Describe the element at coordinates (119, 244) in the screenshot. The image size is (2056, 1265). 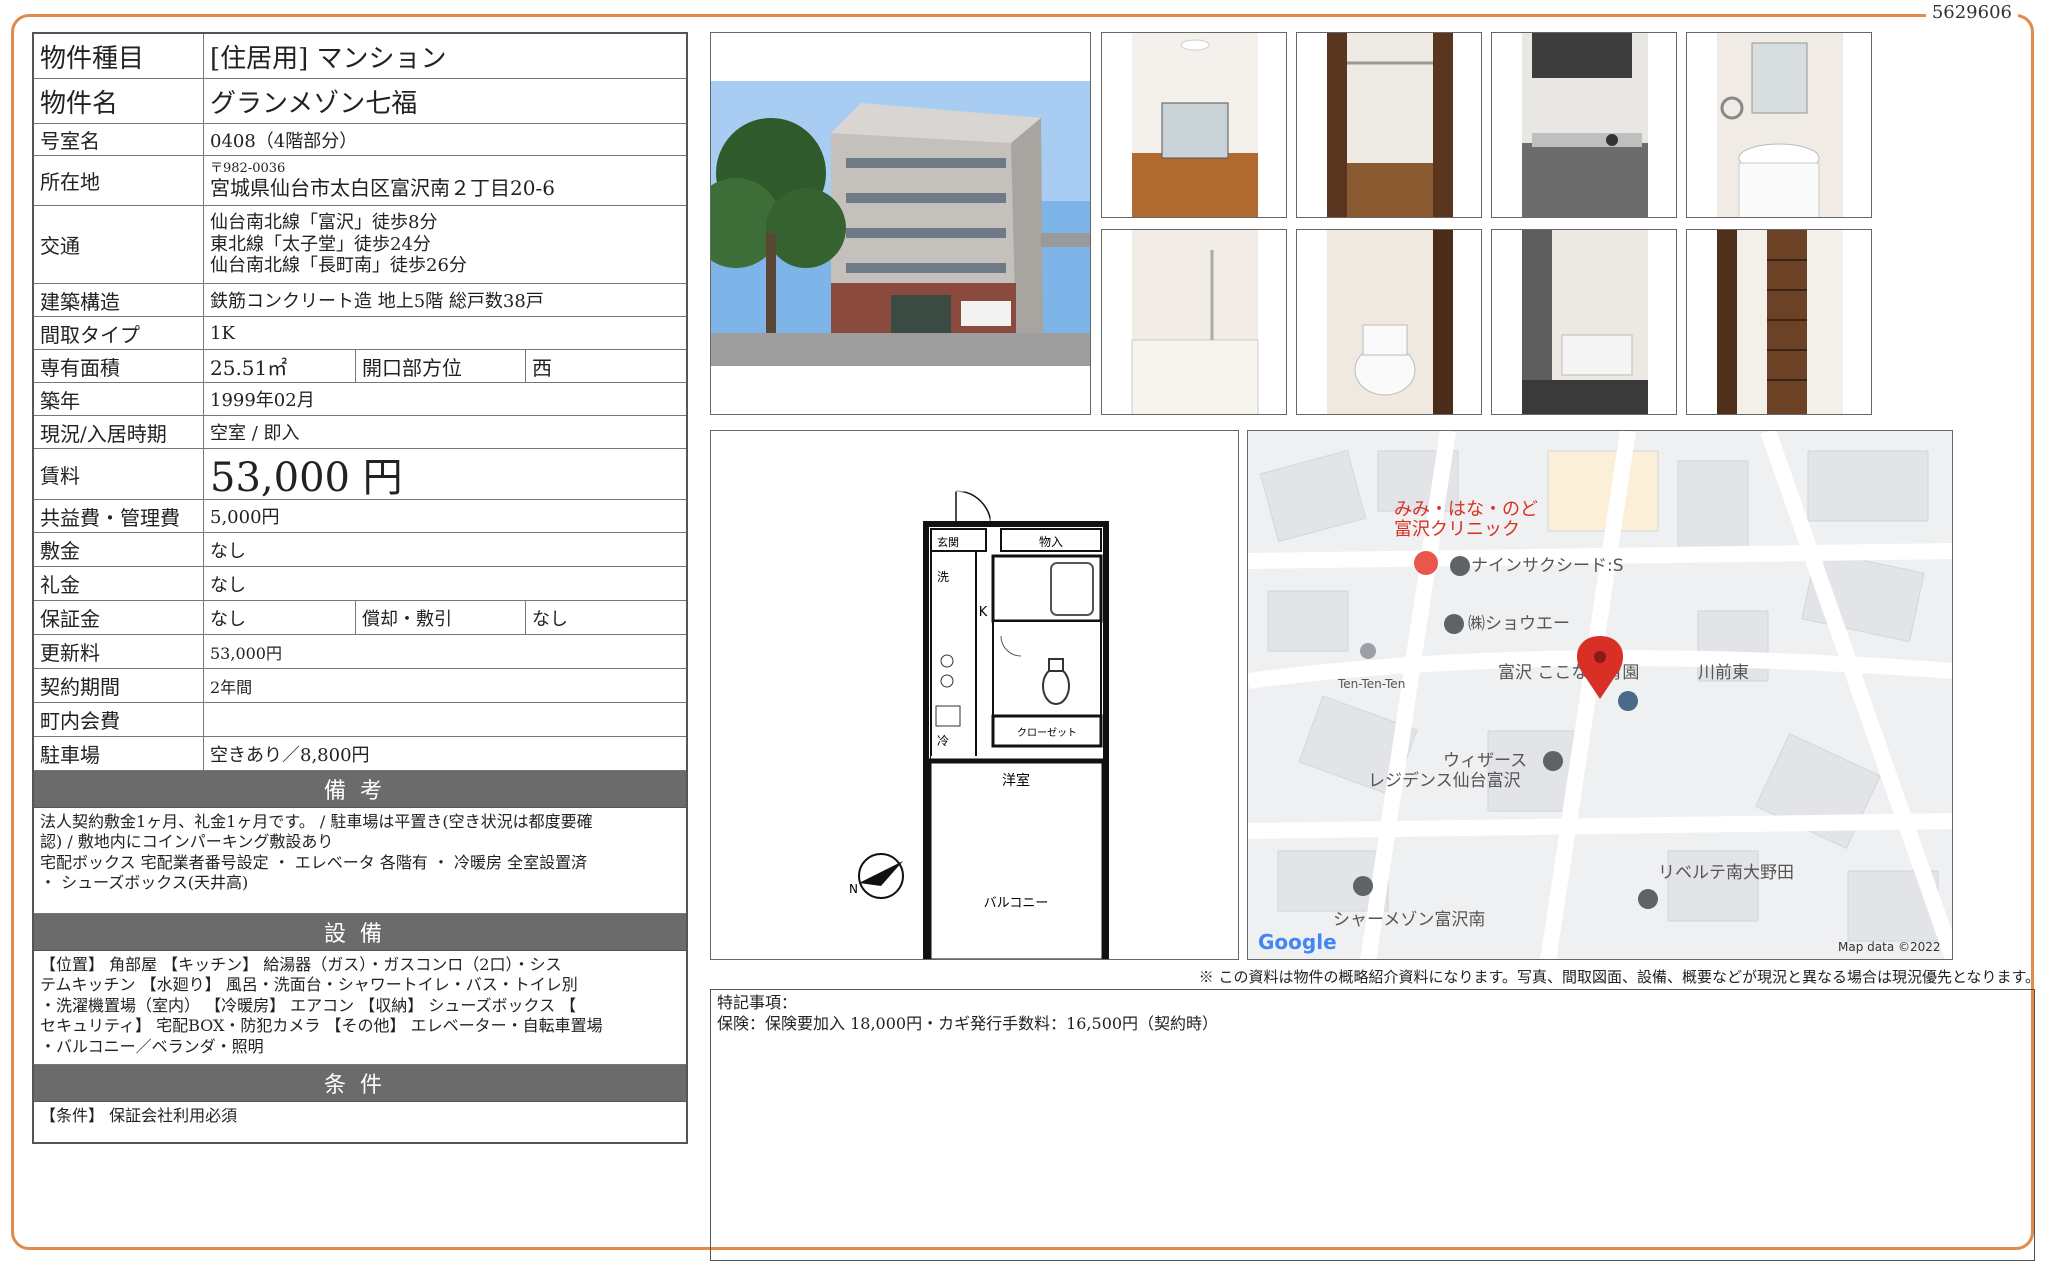
I see `transport-label: 交通` at that location.